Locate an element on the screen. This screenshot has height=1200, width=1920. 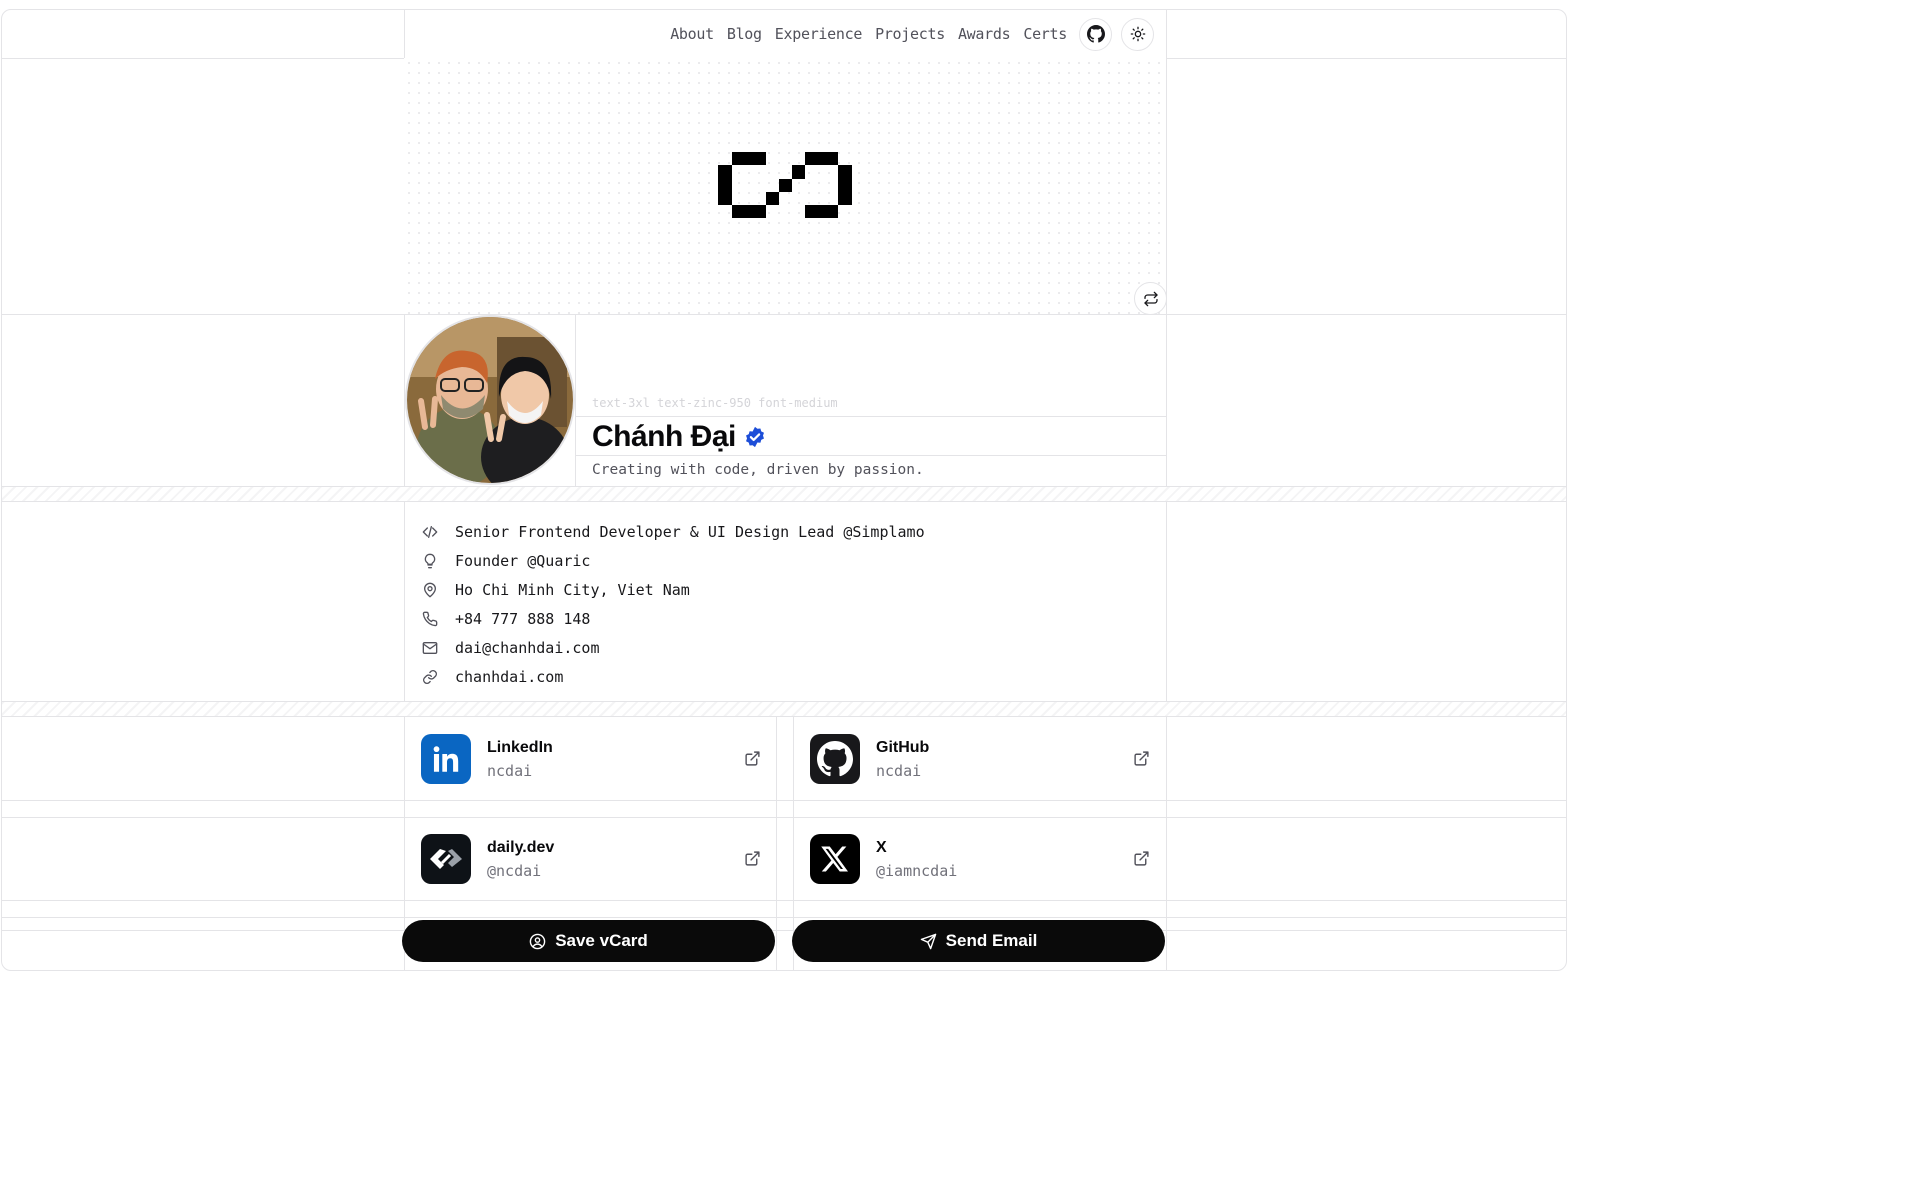
social-handle: @iamncdai is located at coordinates (917, 870).